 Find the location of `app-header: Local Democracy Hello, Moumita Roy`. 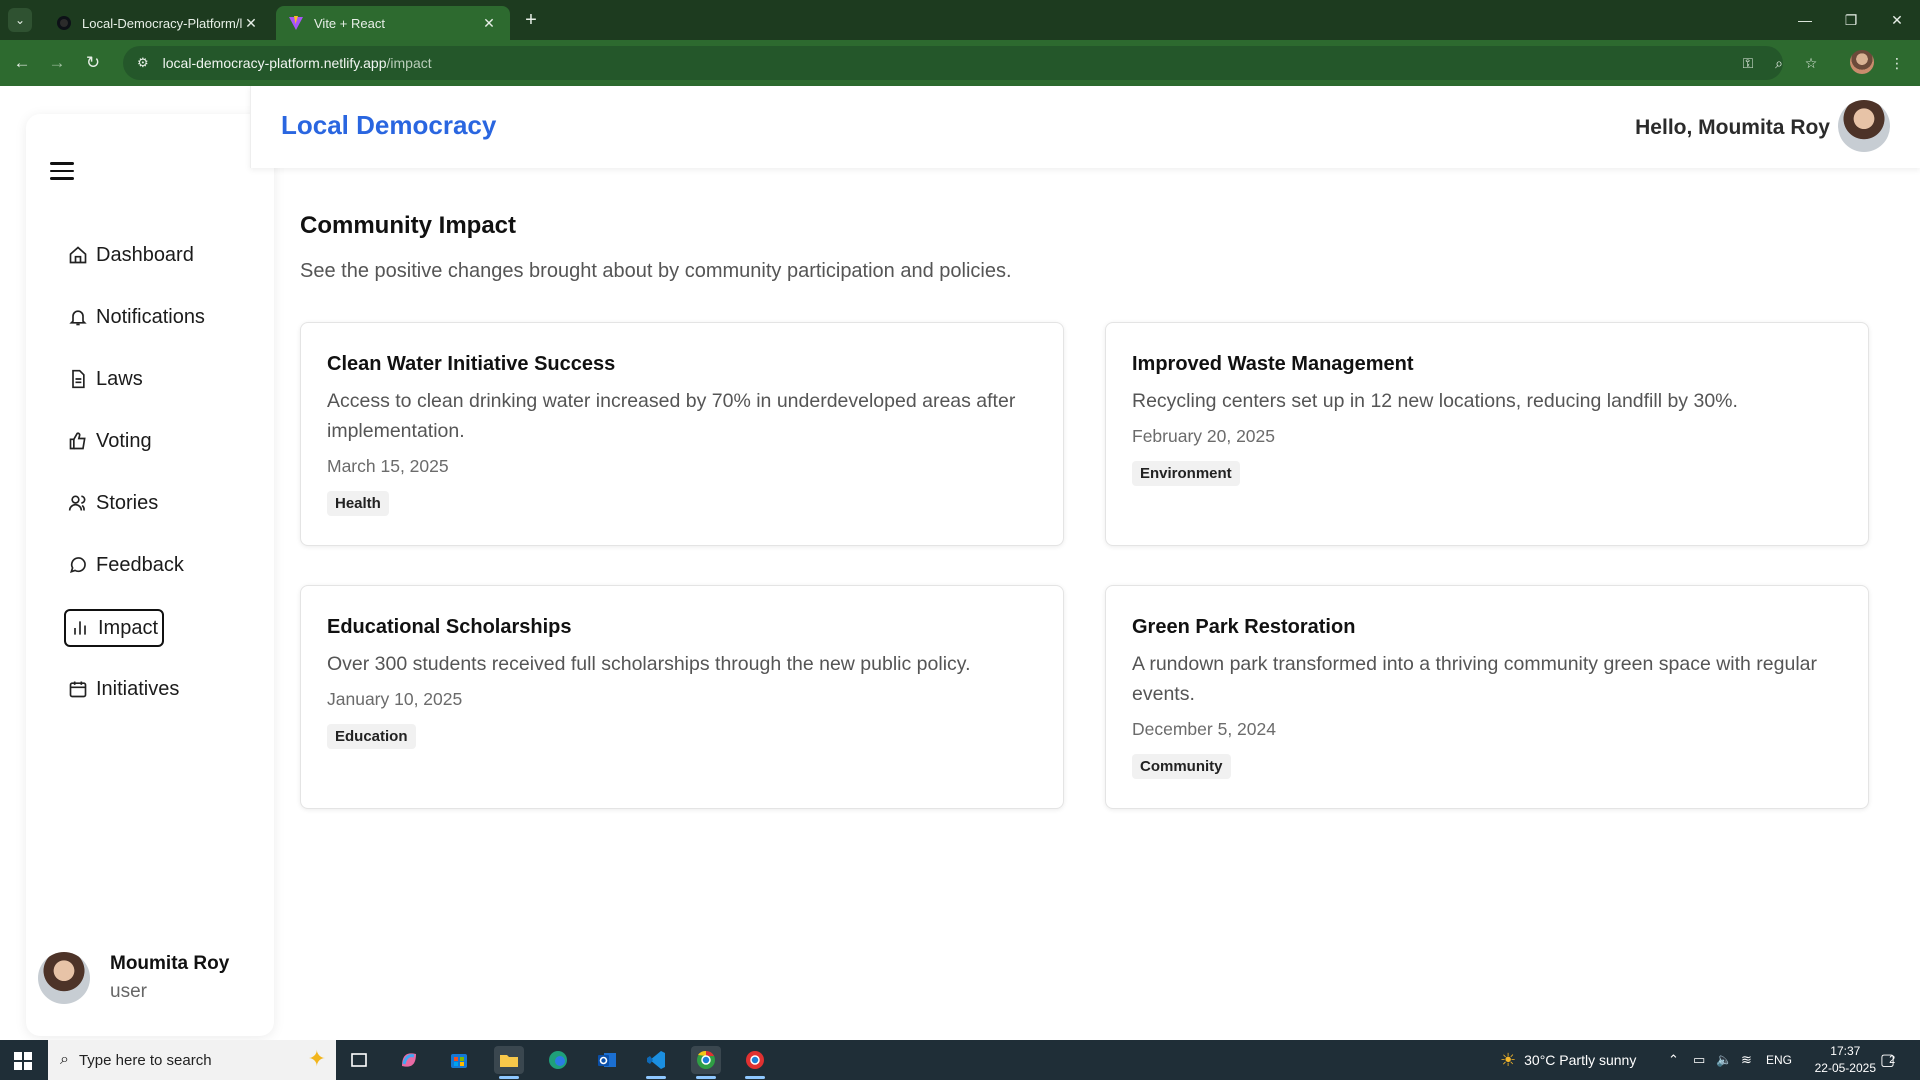

app-header: Local Democracy Hello, Moumita Roy is located at coordinates (1085, 127).